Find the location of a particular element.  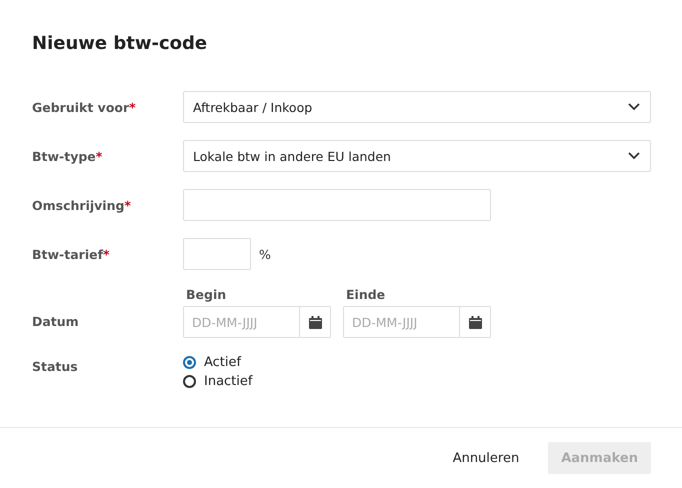

select-field: Aftrekbaar / Inkoop is located at coordinates (417, 107).